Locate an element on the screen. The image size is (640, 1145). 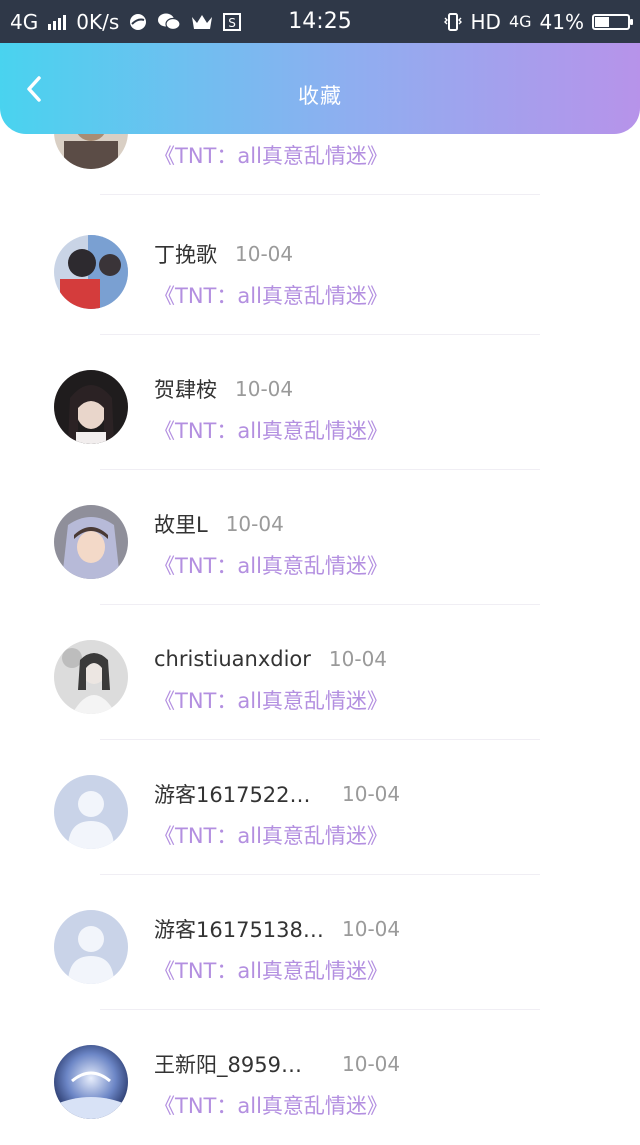
list-item: christiuanxdior 10-04 《TNT：all真意乱情迷》 is located at coordinates (320, 672).